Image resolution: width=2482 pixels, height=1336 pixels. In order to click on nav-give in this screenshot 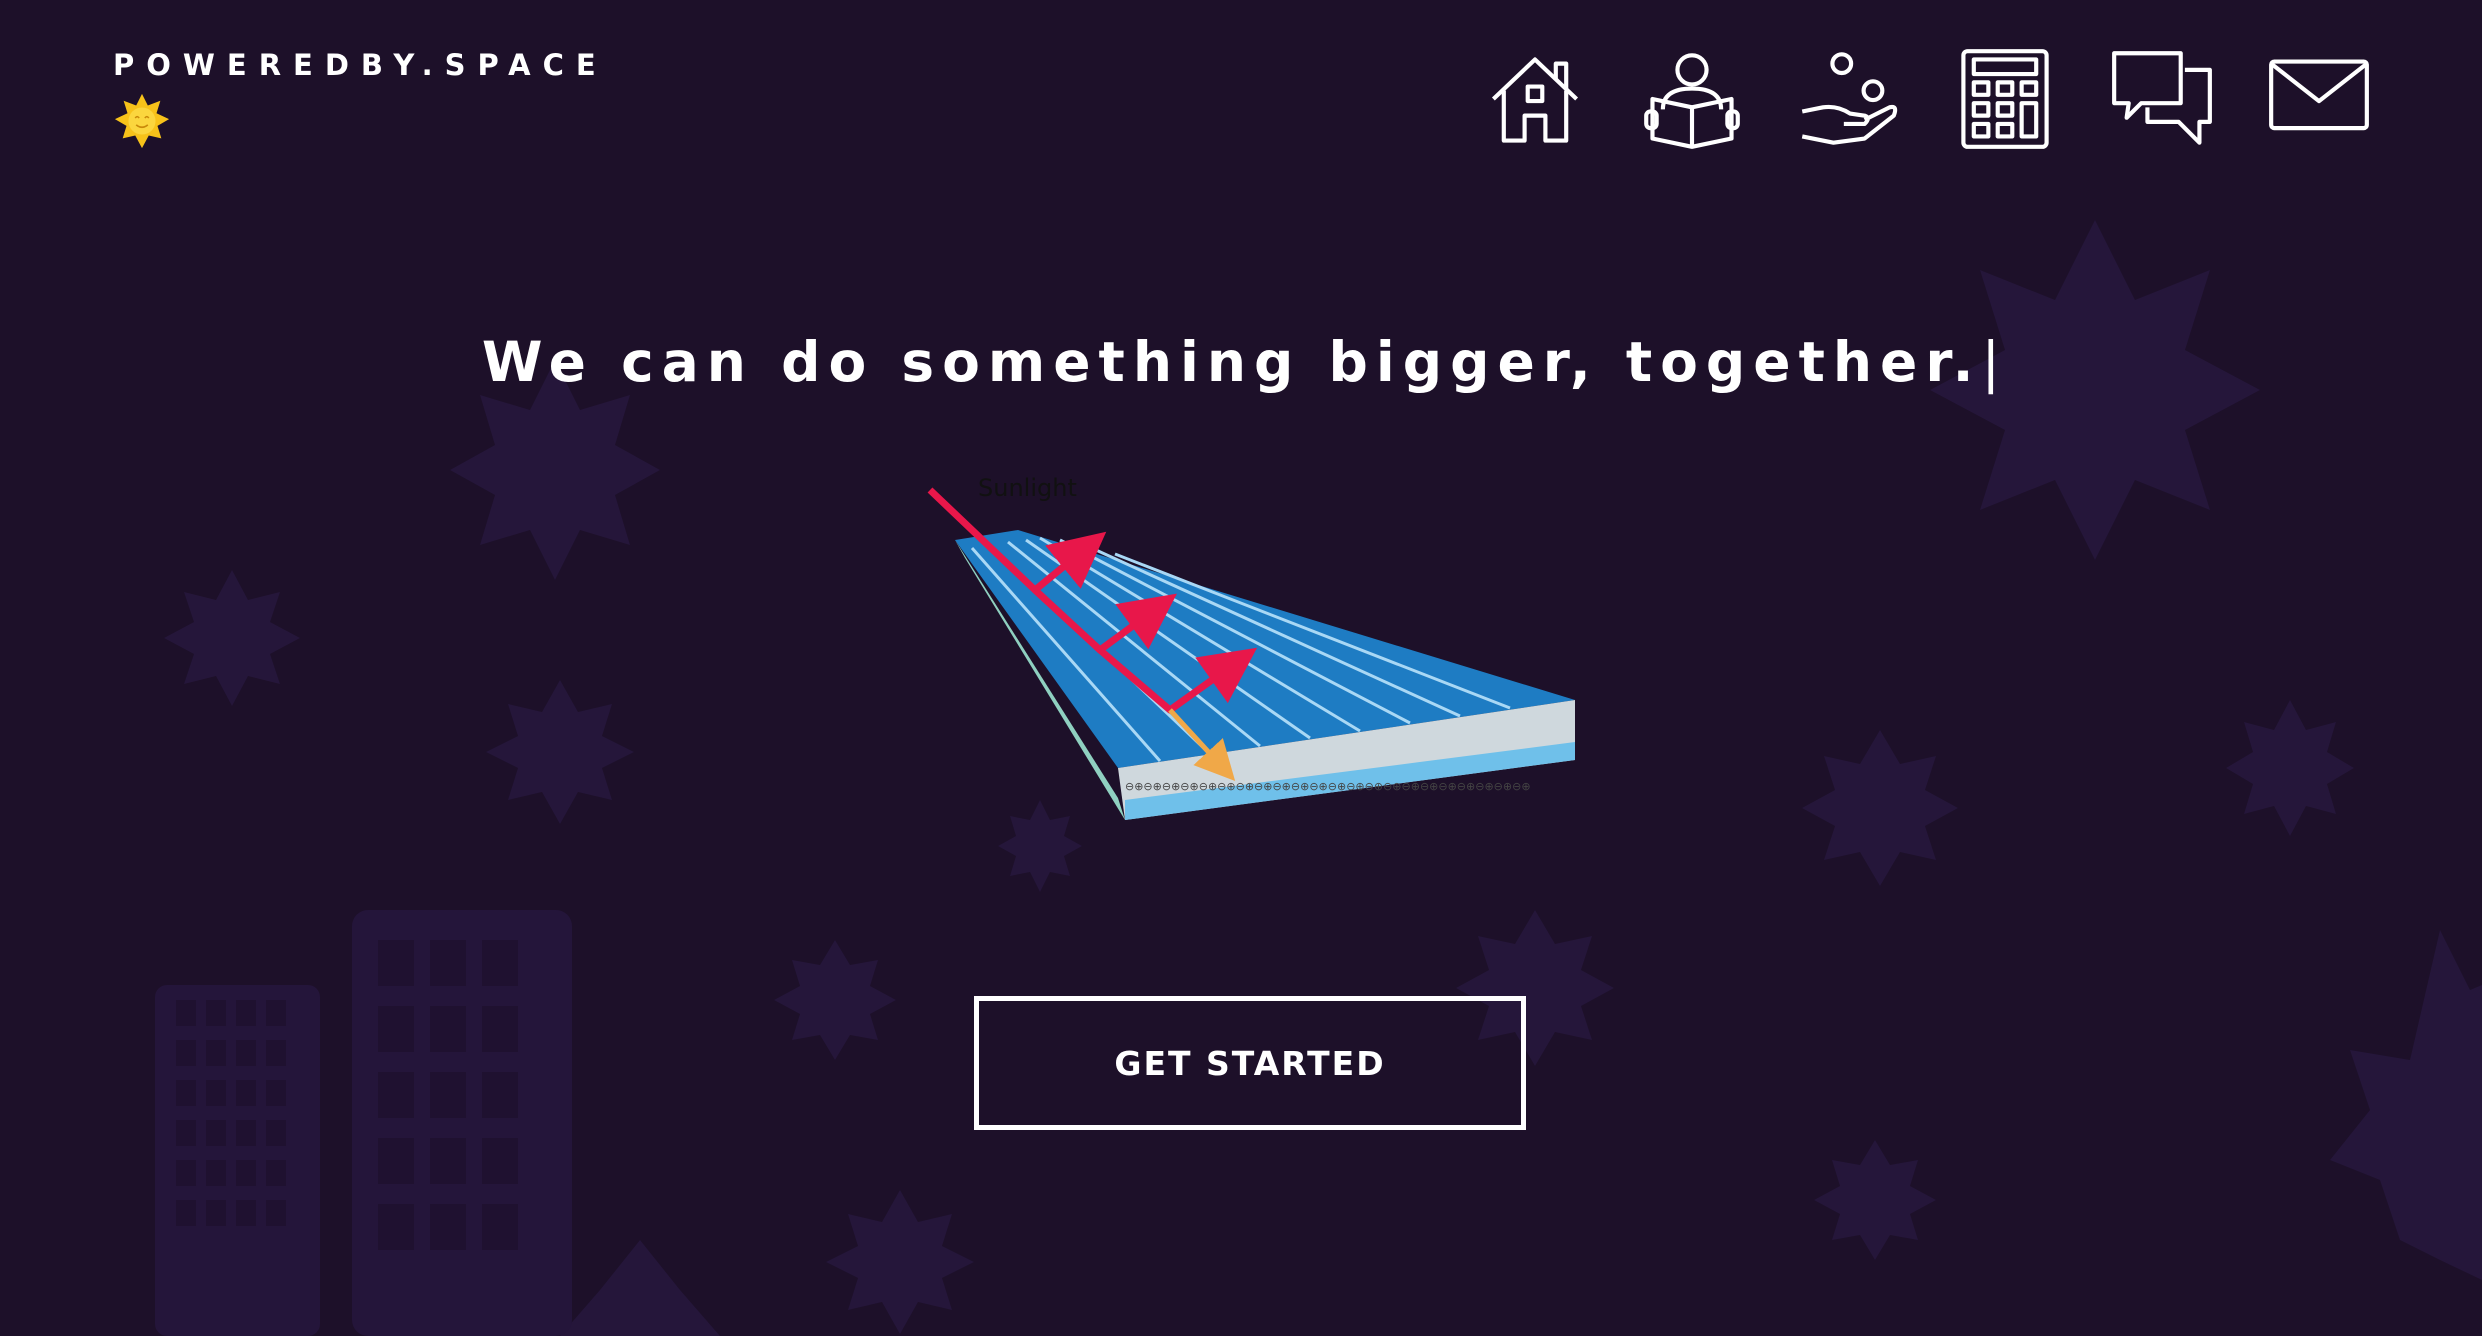, I will do `click(1848, 99)`.